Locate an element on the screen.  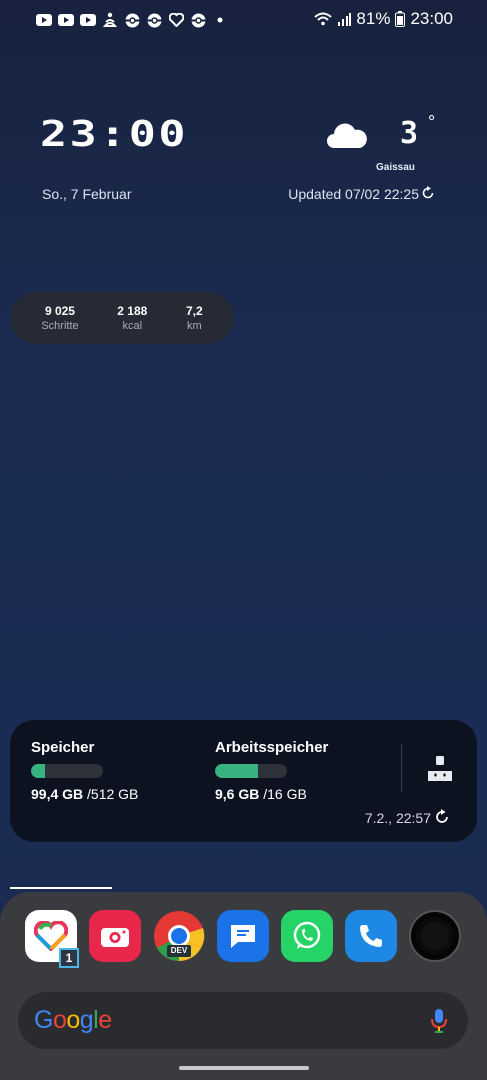
status-right: 81% 23:00 is located at coordinates (383, 19).